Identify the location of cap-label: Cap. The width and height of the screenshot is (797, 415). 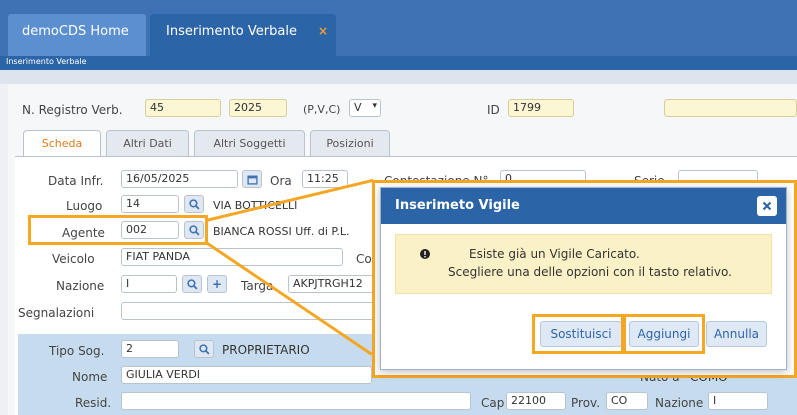
(493, 403).